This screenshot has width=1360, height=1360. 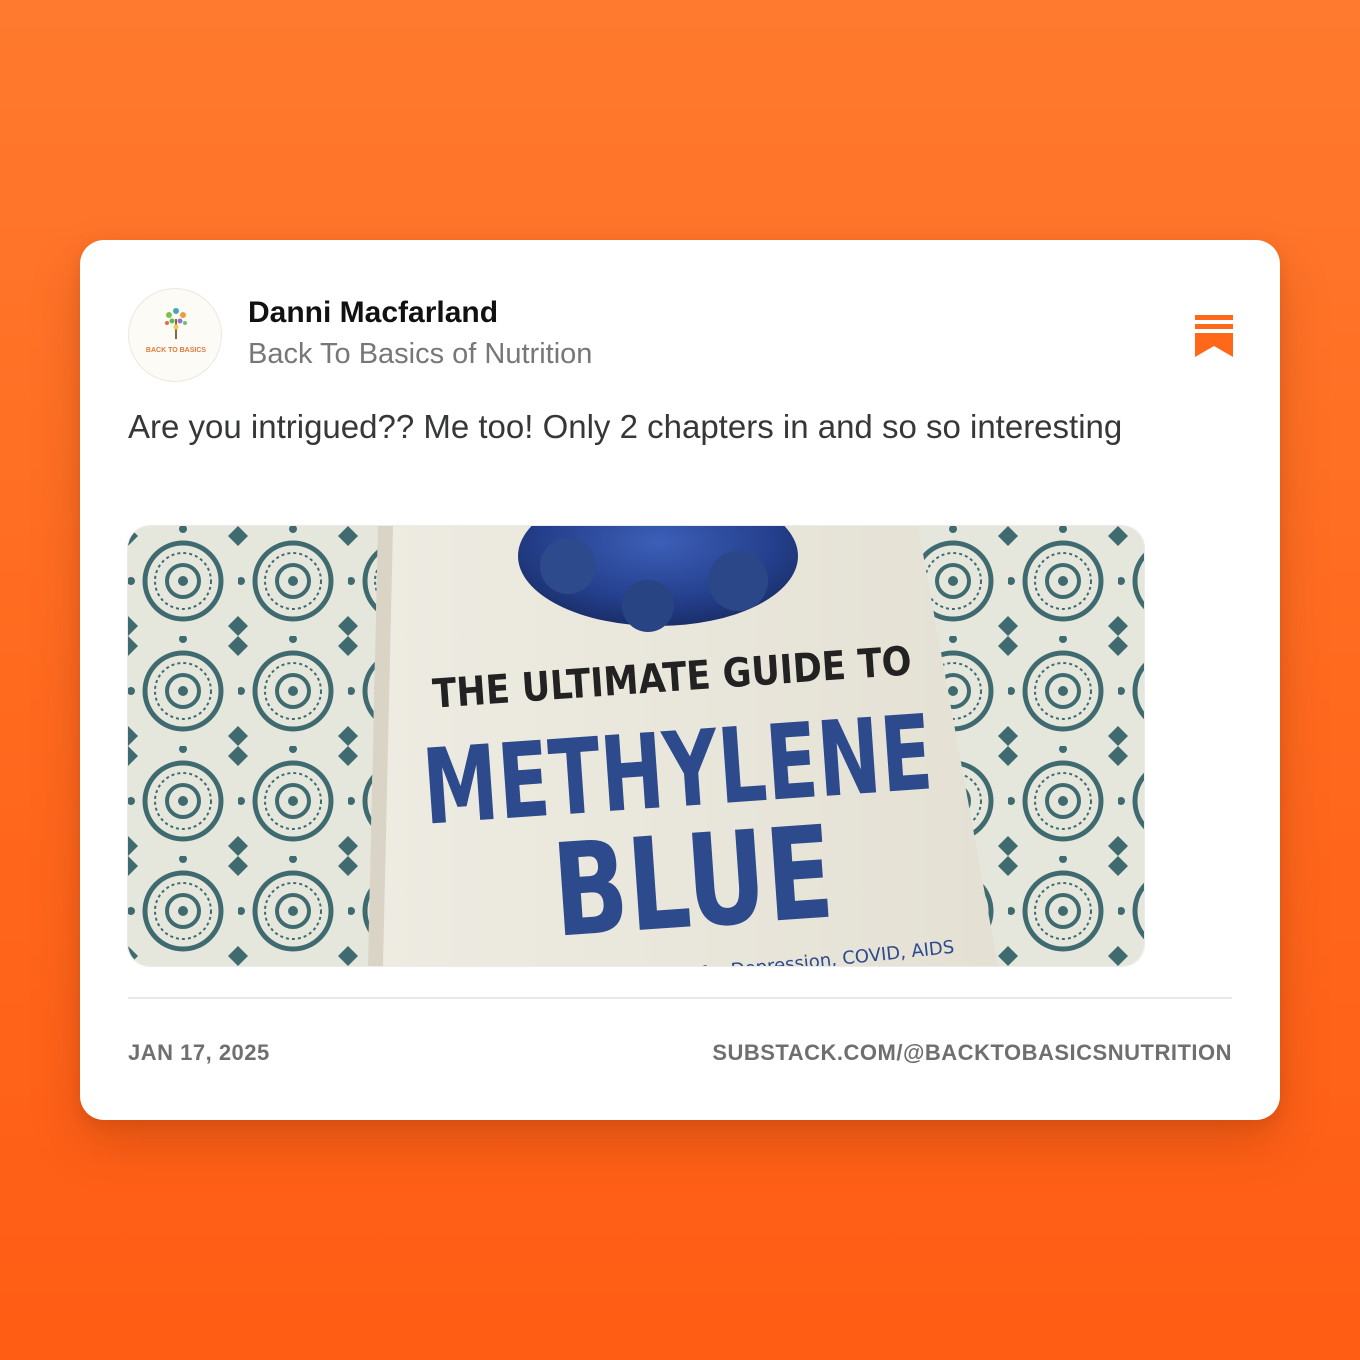 What do you see at coordinates (420, 354) in the screenshot?
I see `publication-name: Back To Basics of Nutrition` at bounding box center [420, 354].